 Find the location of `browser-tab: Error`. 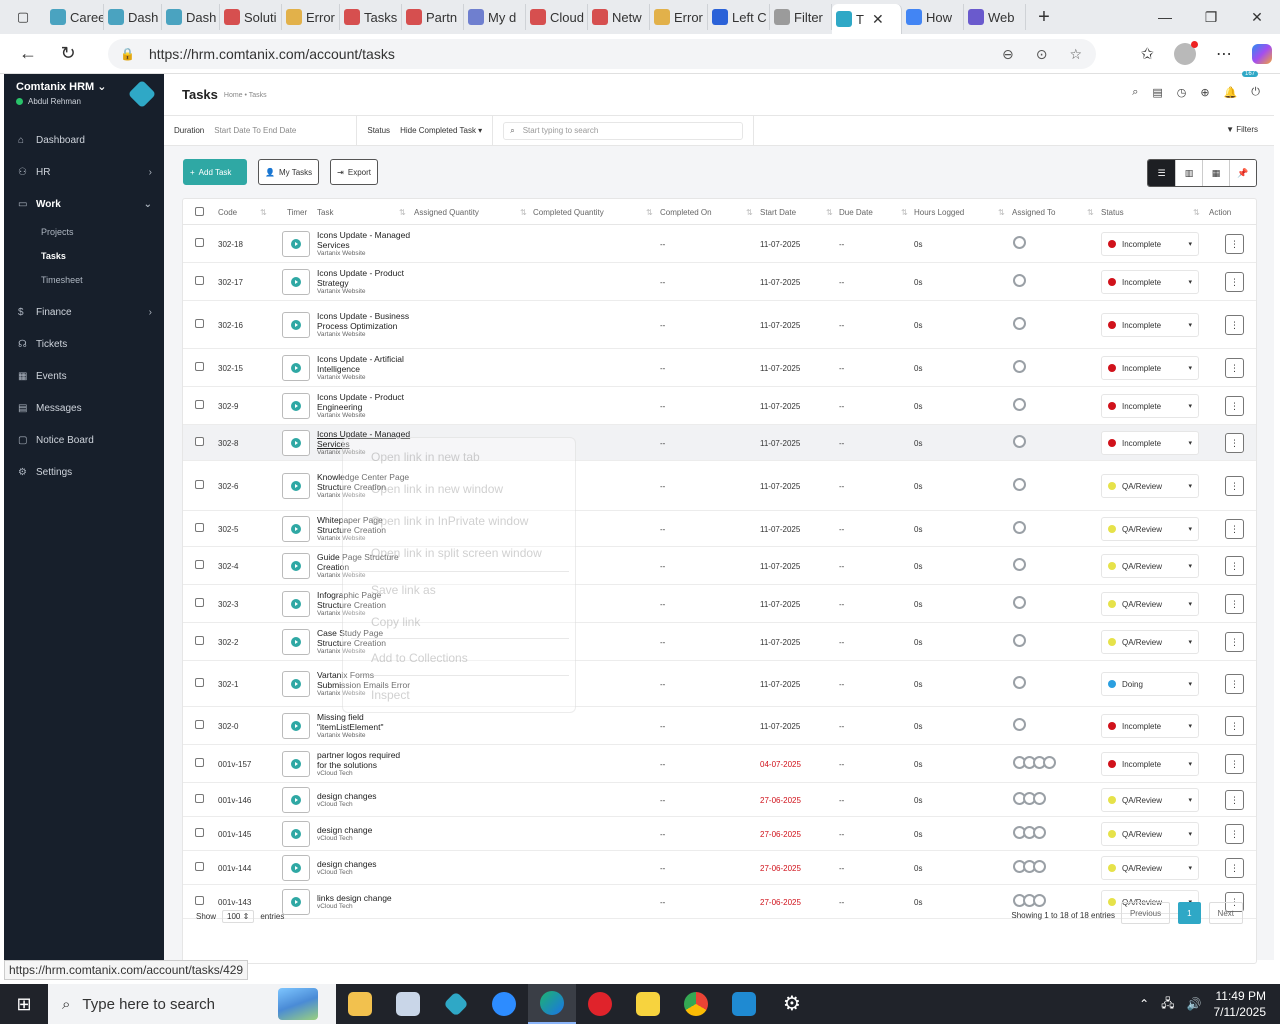

browser-tab: Error is located at coordinates (311, 17).